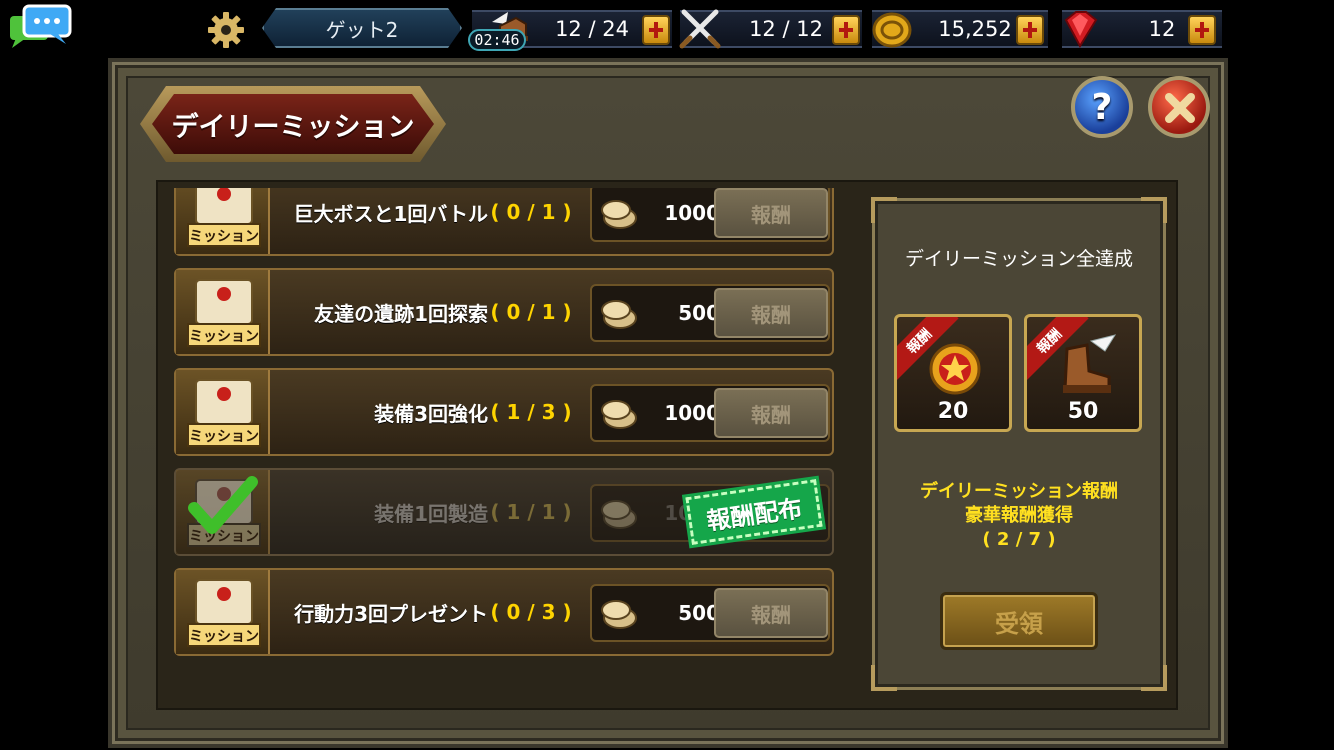  Describe the element at coordinates (700, 29) in the screenshot. I see `crossed-swords-icon` at that location.